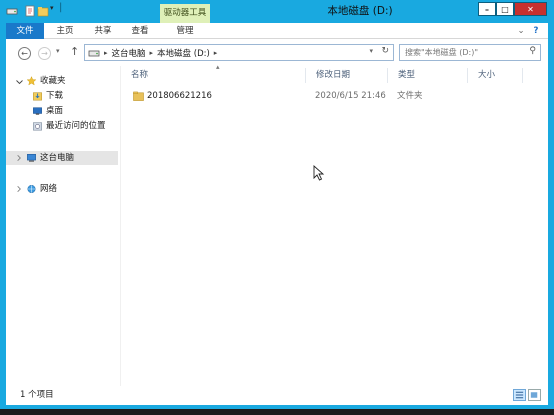  I want to click on download-folder-icon, so click(37, 96).